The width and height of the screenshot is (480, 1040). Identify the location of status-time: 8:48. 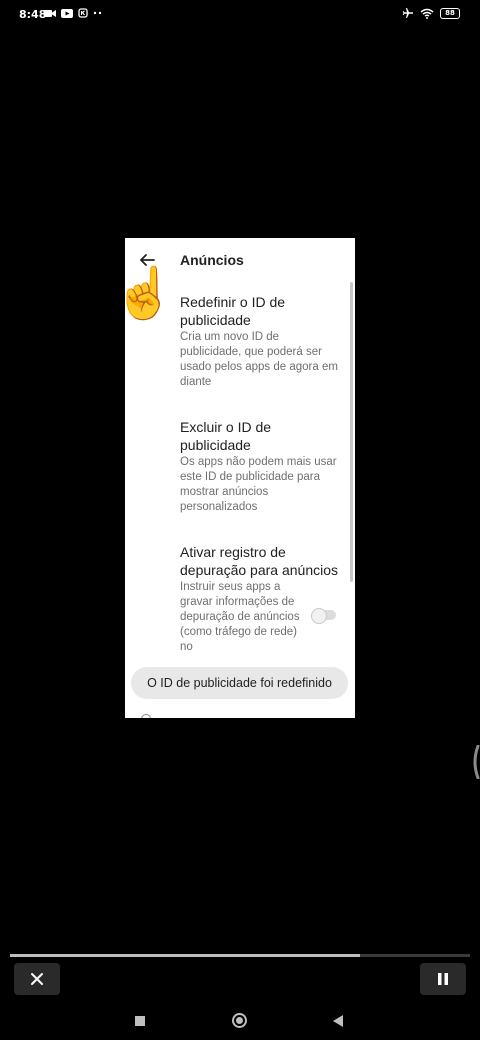
(33, 14).